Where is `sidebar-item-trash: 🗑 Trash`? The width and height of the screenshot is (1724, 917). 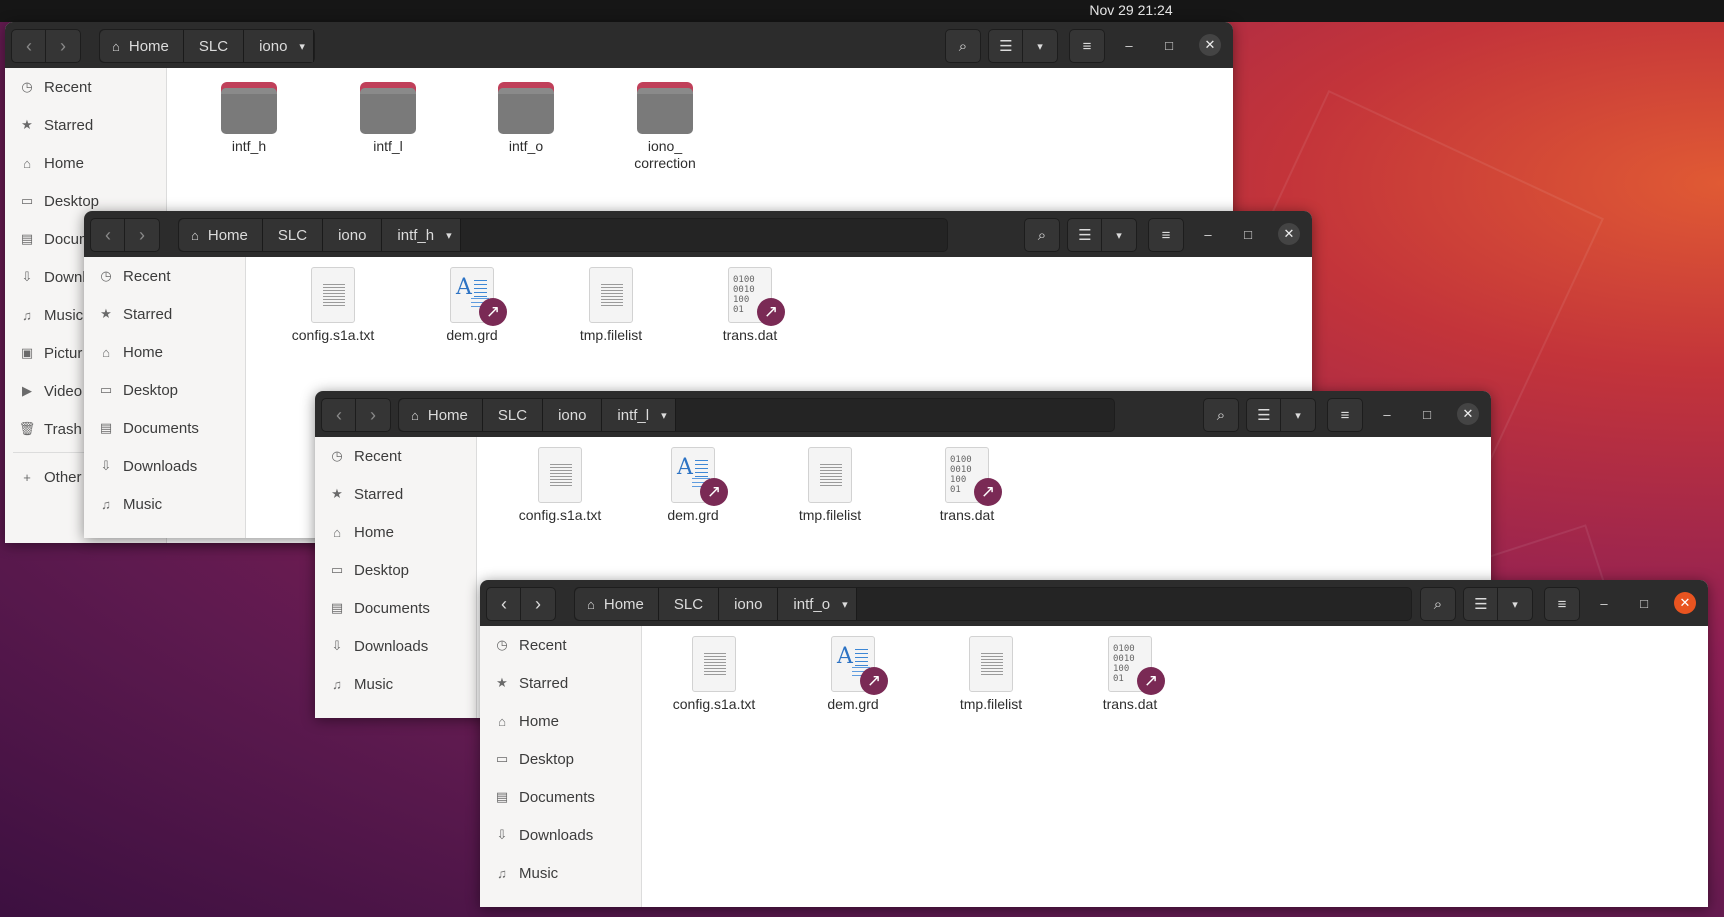 sidebar-item-trash: 🗑 Trash is located at coordinates (43, 429).